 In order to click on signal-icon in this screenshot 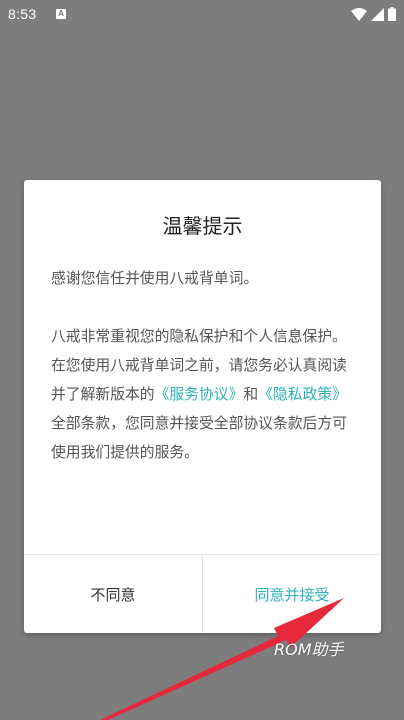, I will do `click(377, 14)`.